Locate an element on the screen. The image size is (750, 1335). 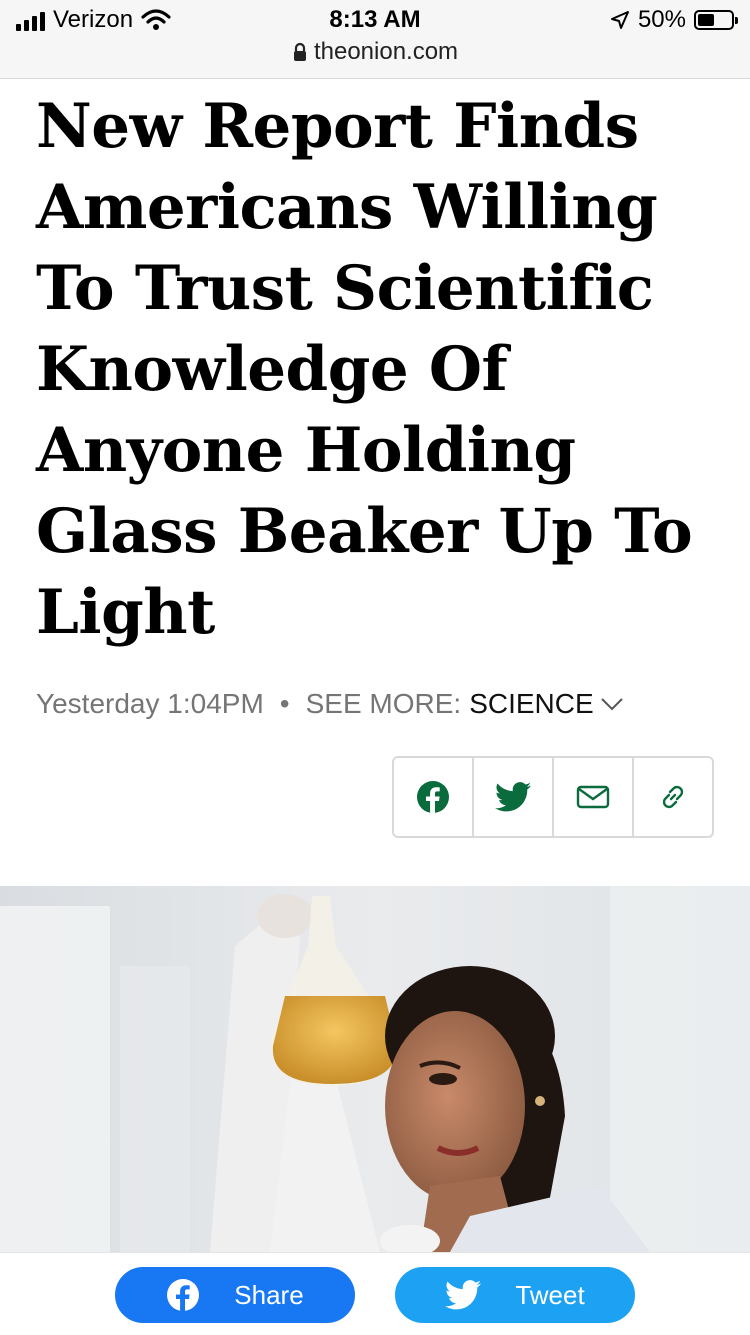
lock-icon is located at coordinates (299, 51).